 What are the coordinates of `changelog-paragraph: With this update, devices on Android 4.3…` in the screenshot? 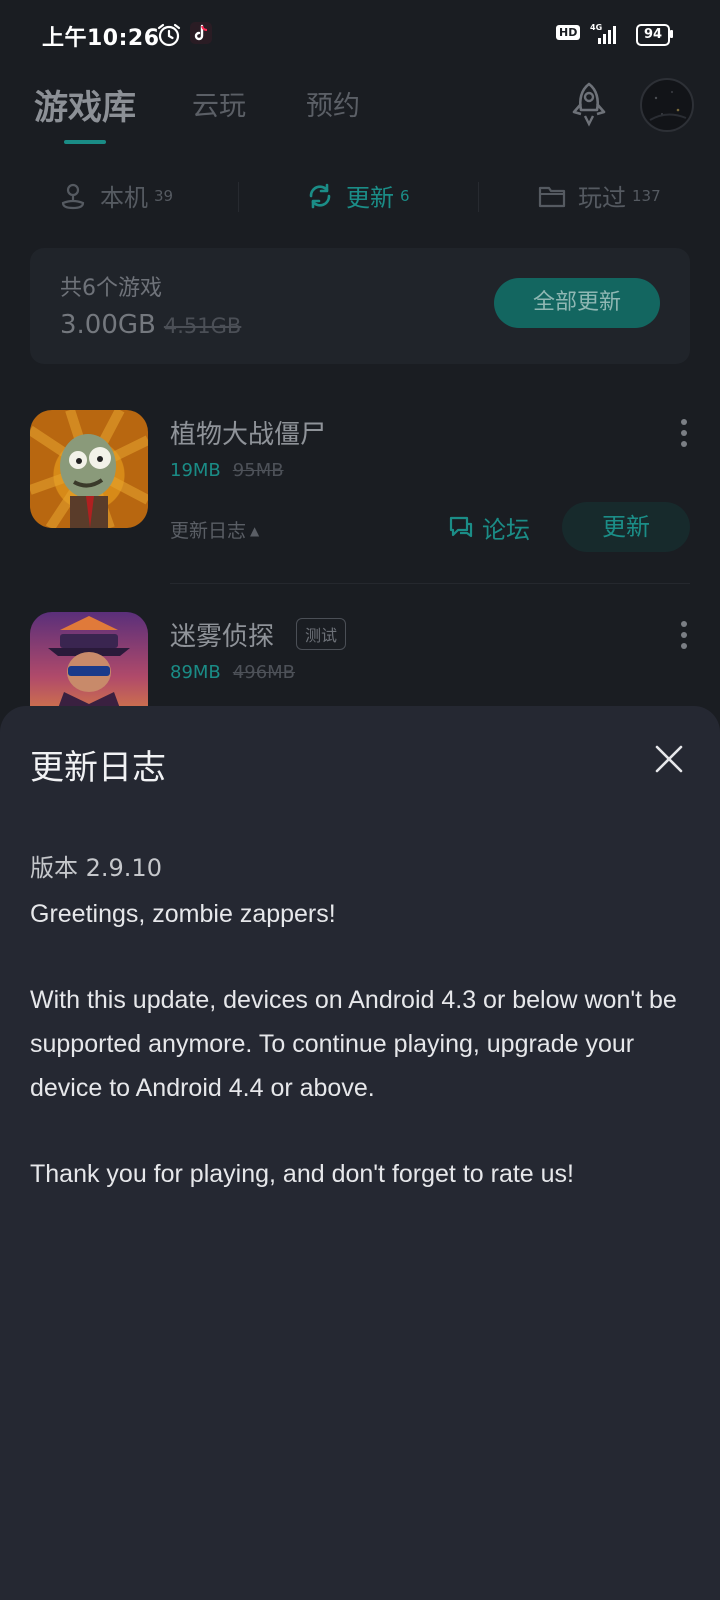 It's located at (353, 1044).